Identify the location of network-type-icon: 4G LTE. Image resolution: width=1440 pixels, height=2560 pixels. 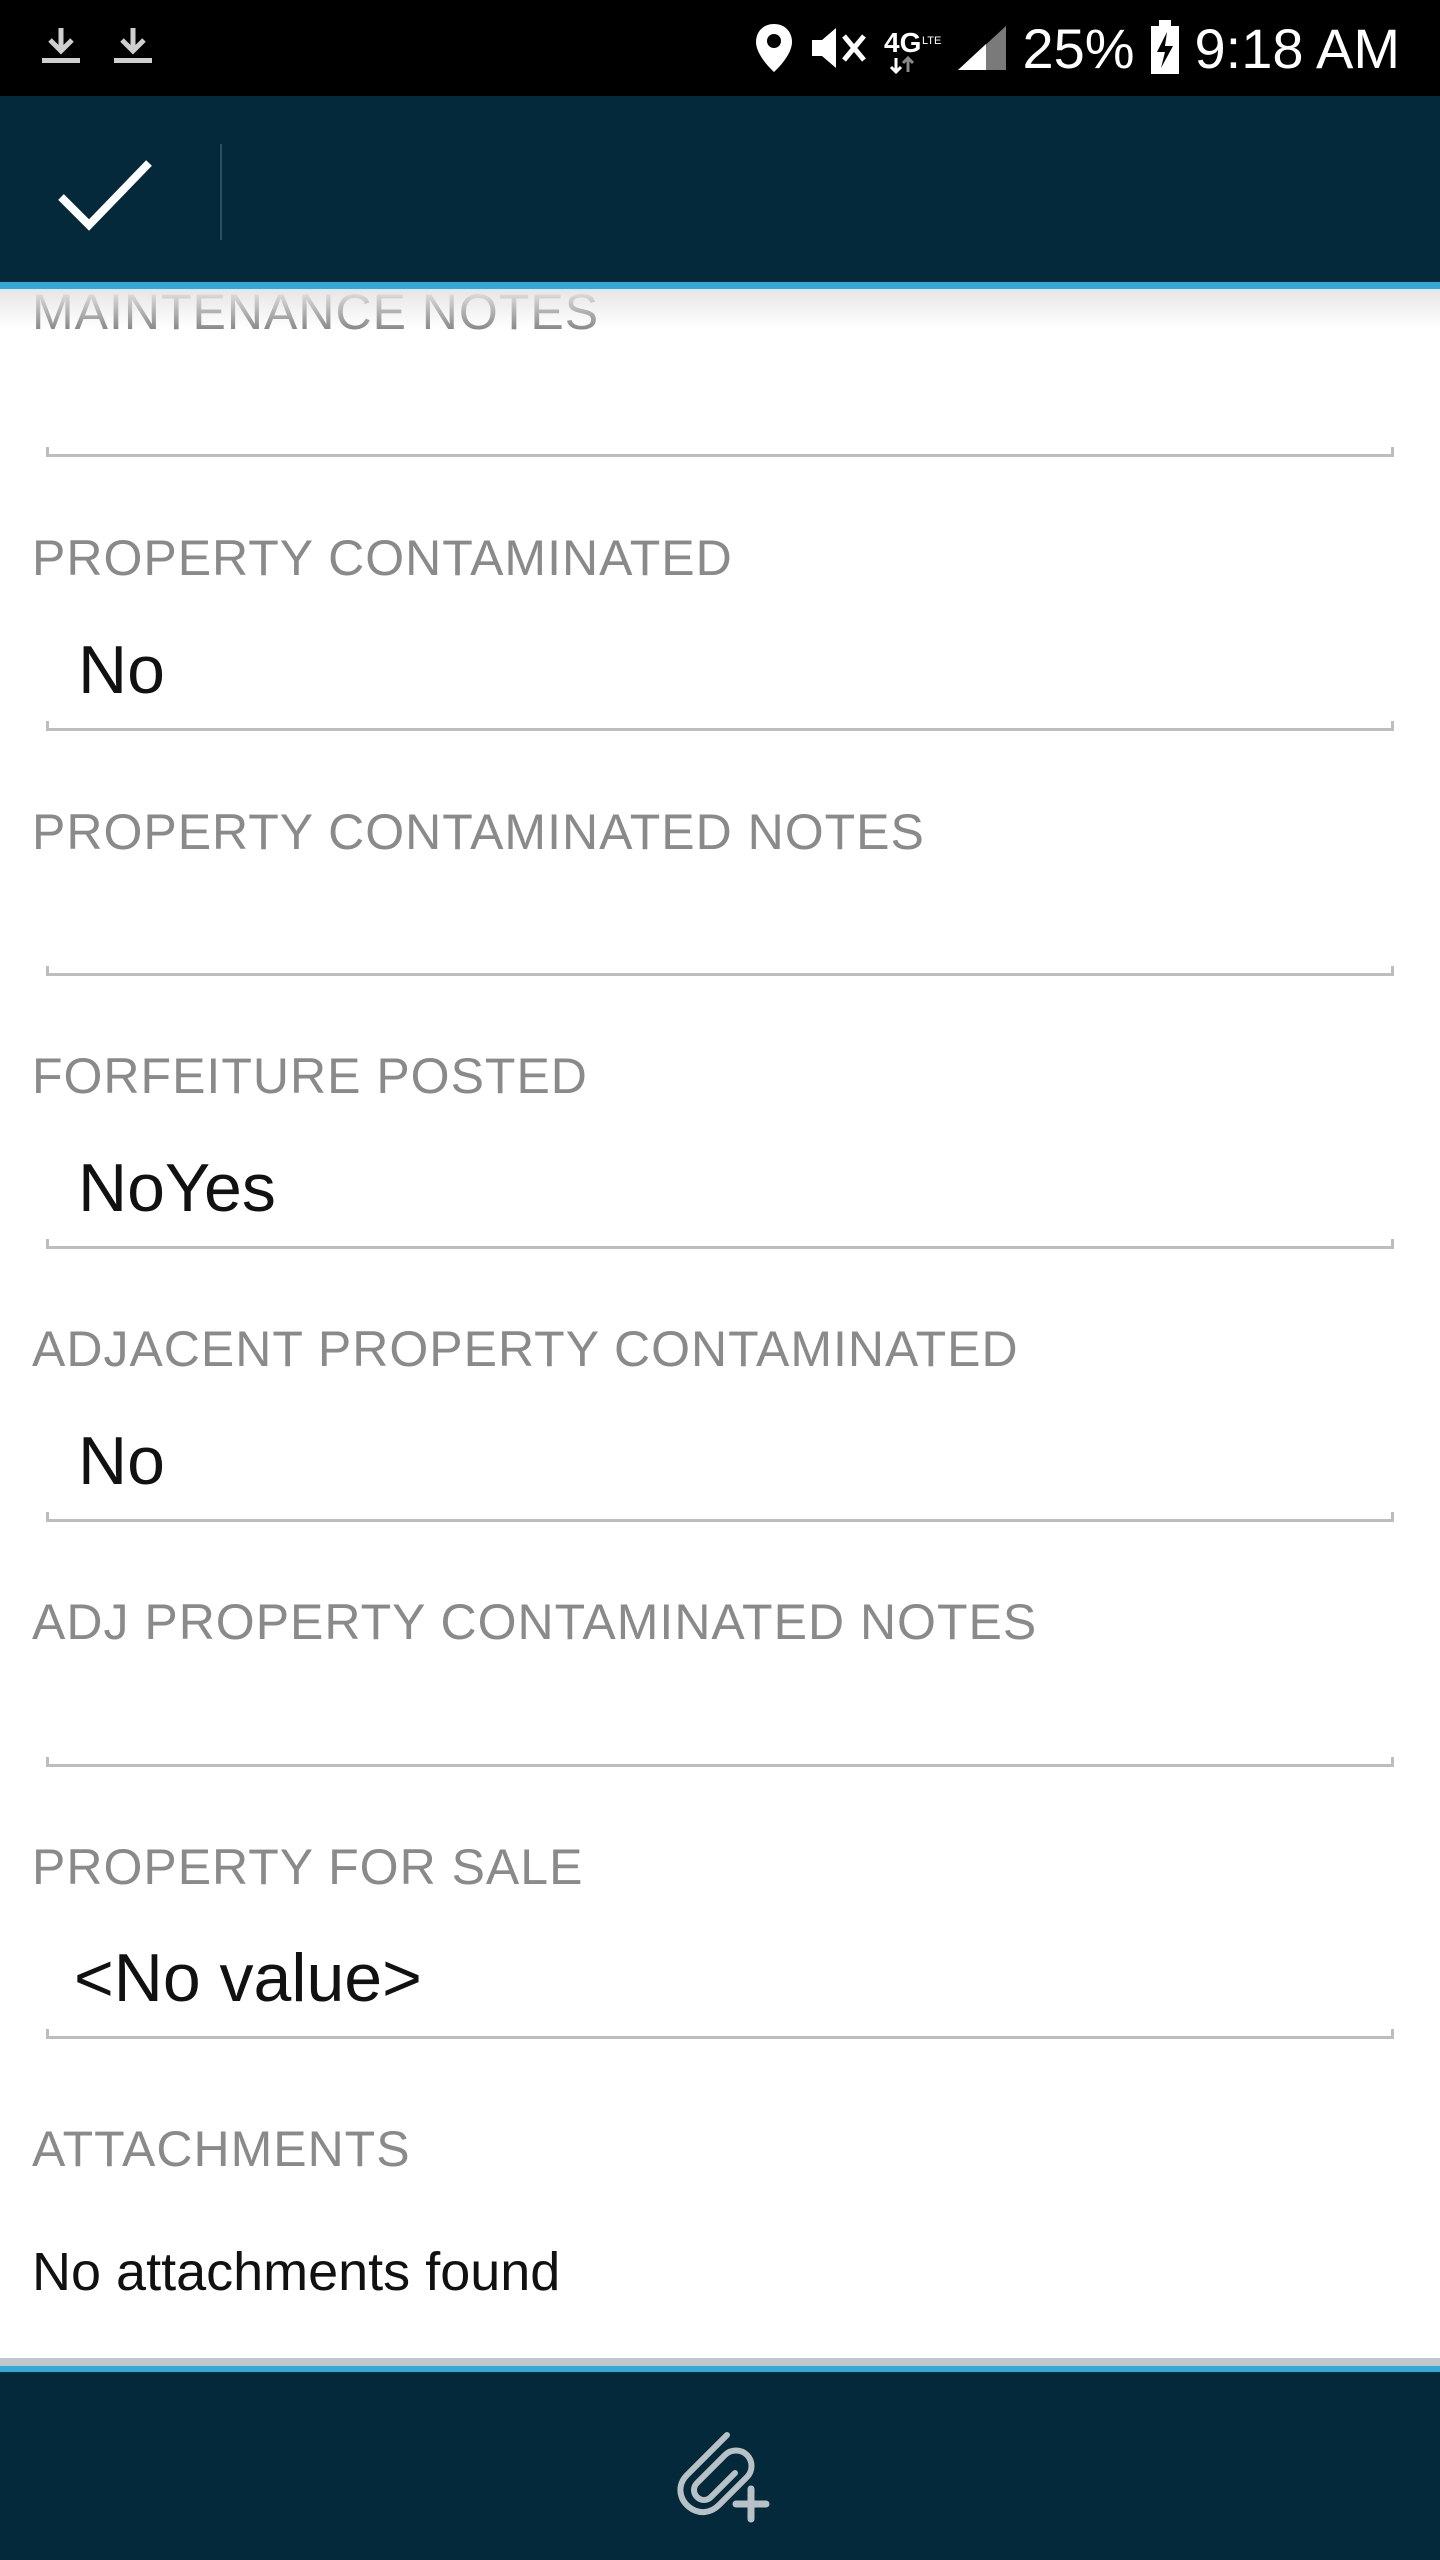
(913, 50).